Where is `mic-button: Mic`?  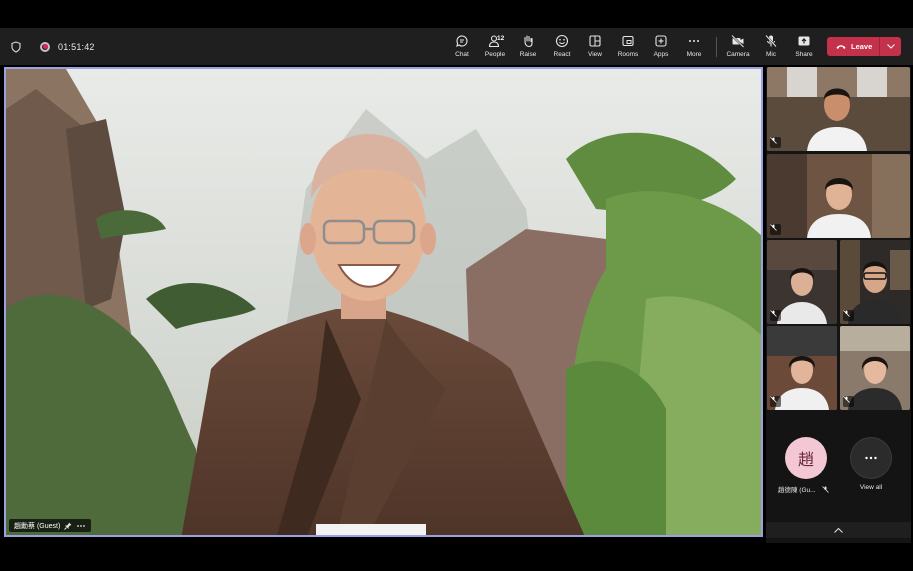 mic-button: Mic is located at coordinates (771, 47).